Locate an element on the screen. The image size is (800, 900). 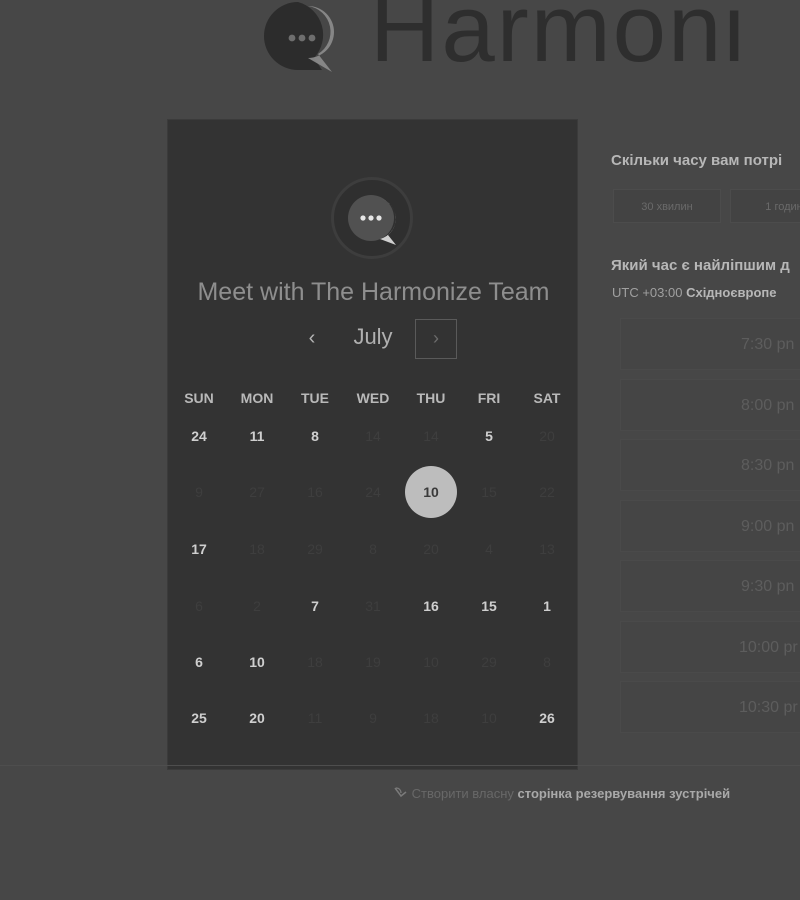
time-slot: 8:00 pn is located at coordinates (710, 404).